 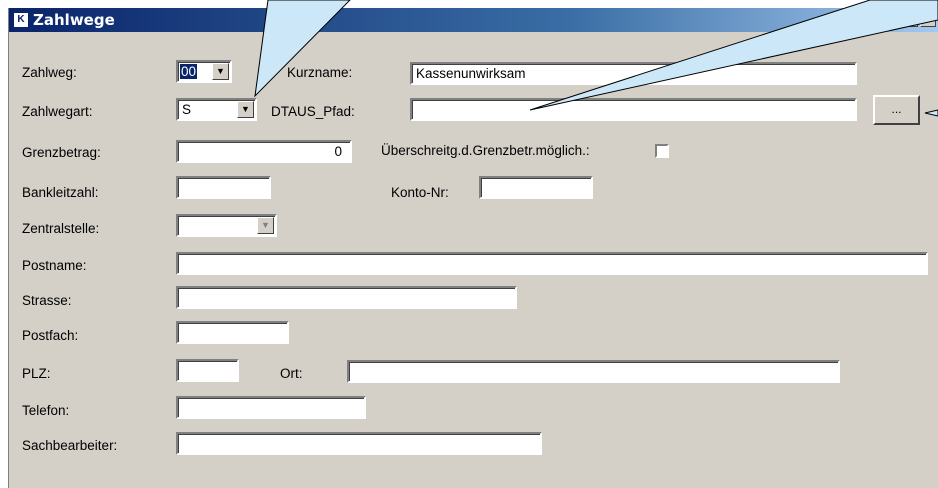 I want to click on callout-browse, so click(x=931, y=113).